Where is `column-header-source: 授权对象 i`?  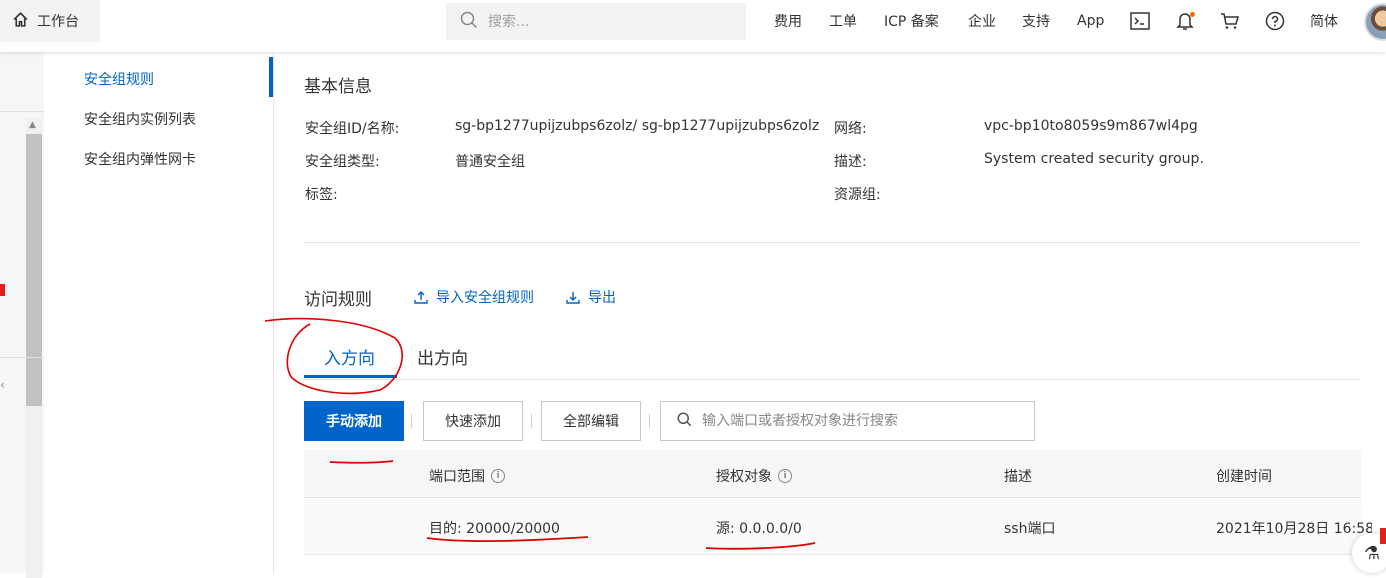 column-header-source: 授权对象 i is located at coordinates (754, 476).